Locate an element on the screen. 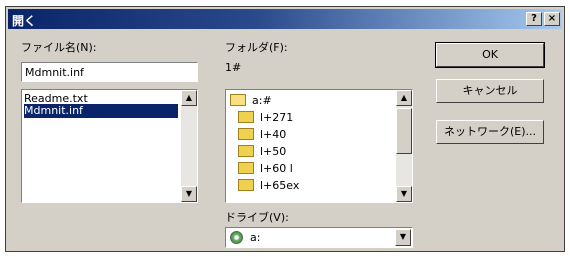  disk-drive-icon is located at coordinates (236, 237).